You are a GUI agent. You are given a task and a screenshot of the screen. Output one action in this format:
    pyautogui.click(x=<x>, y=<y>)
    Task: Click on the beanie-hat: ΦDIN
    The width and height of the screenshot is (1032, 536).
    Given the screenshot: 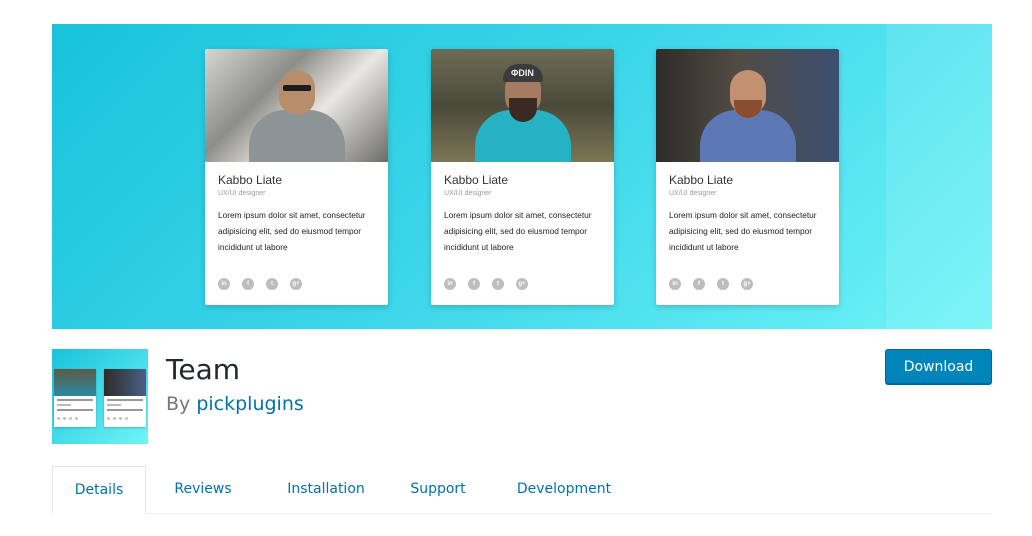 What is the action you would take?
    pyautogui.click(x=522, y=73)
    